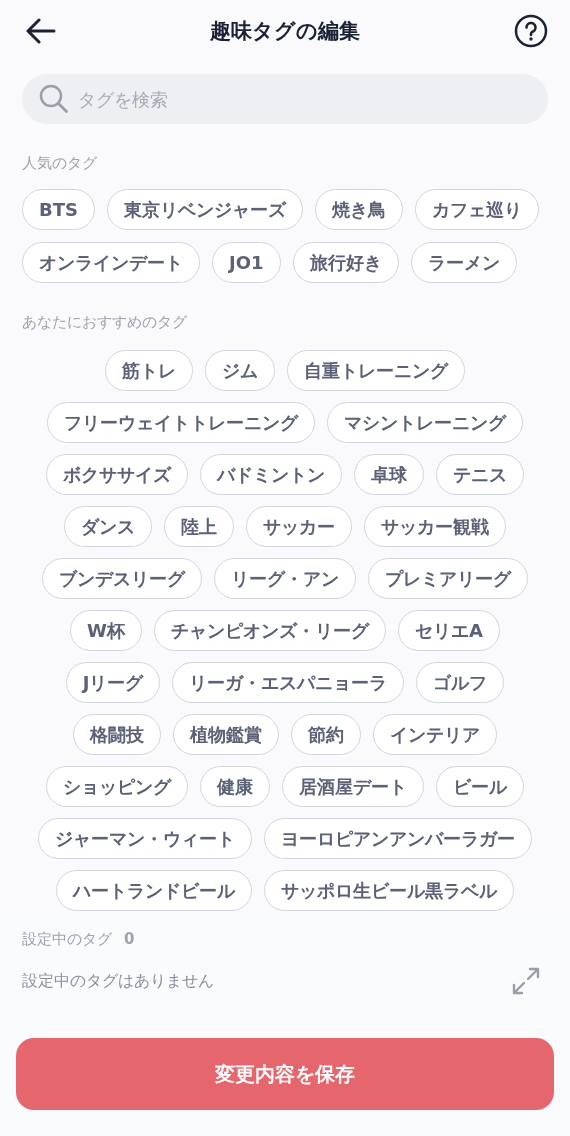  I want to click on tag-chip: BTS, so click(58, 209).